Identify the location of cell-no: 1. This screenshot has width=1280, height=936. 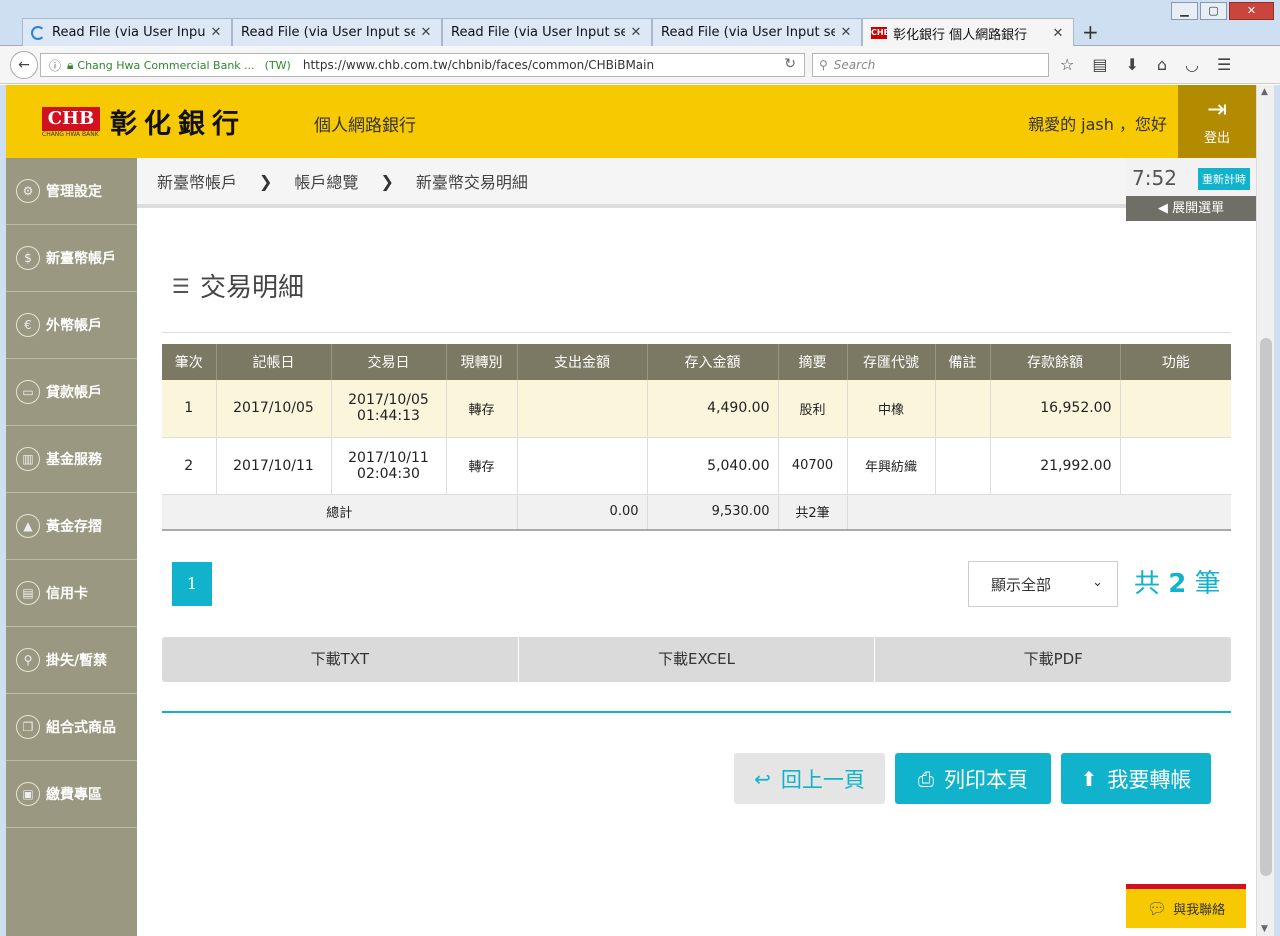
(189, 409).